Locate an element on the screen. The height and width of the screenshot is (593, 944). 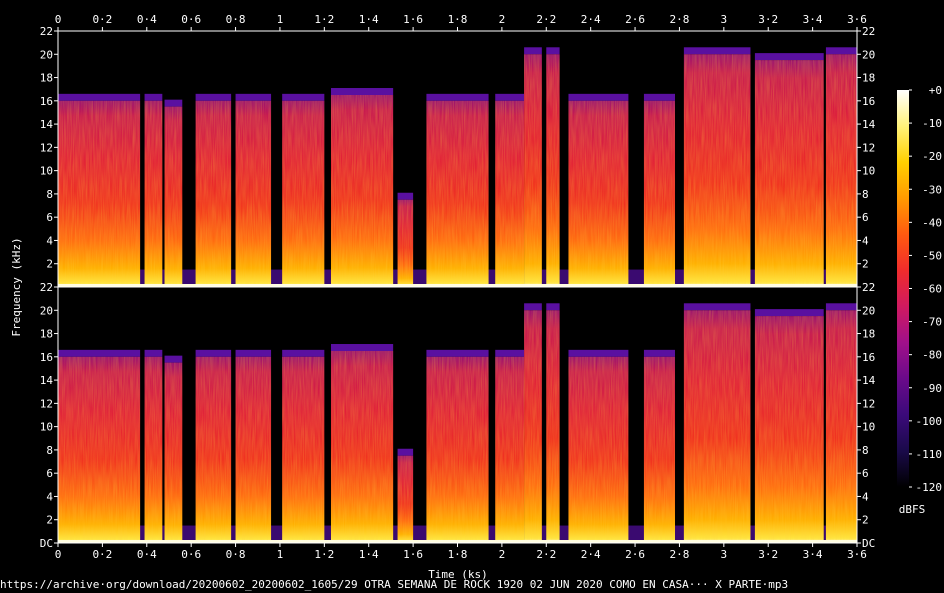
x-tick-label-bottom-17: 3·4 is located at coordinates (813, 554).